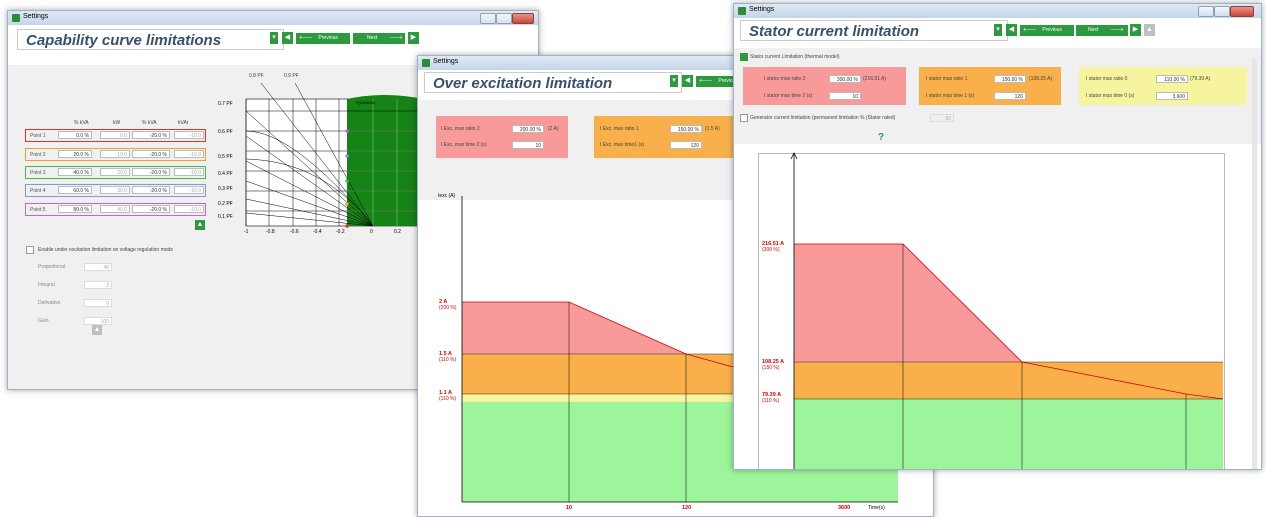 This screenshot has width=1266, height=517. I want to click on point-c2-input: 40.0, so click(115, 209).